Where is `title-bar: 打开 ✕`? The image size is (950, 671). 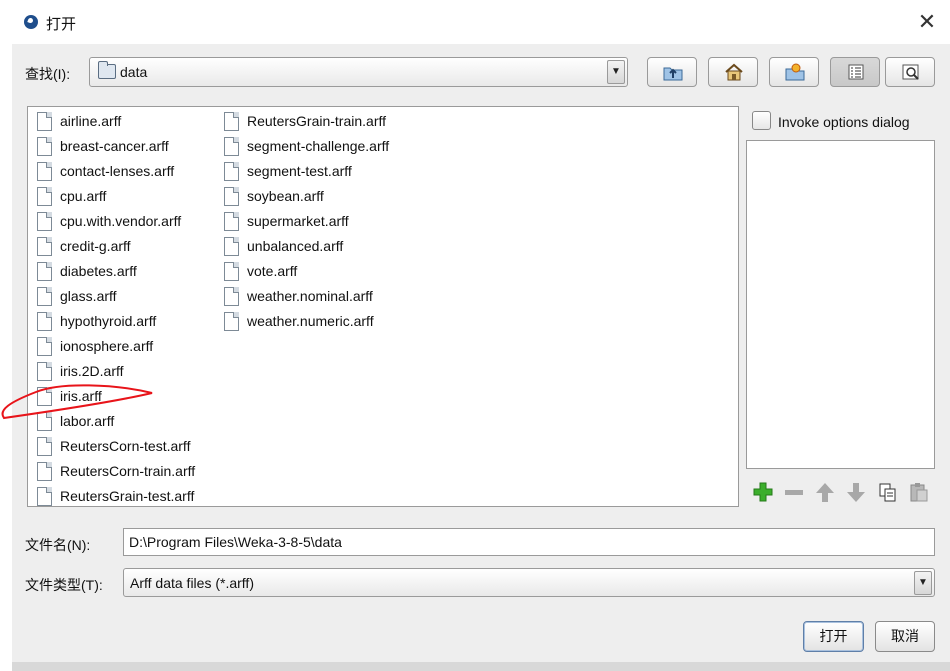 title-bar: 打开 ✕ is located at coordinates (475, 22).